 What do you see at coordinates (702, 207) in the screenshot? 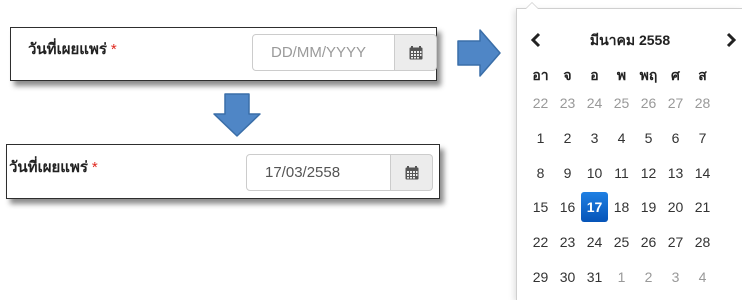
I see `day-cell: 21` at bounding box center [702, 207].